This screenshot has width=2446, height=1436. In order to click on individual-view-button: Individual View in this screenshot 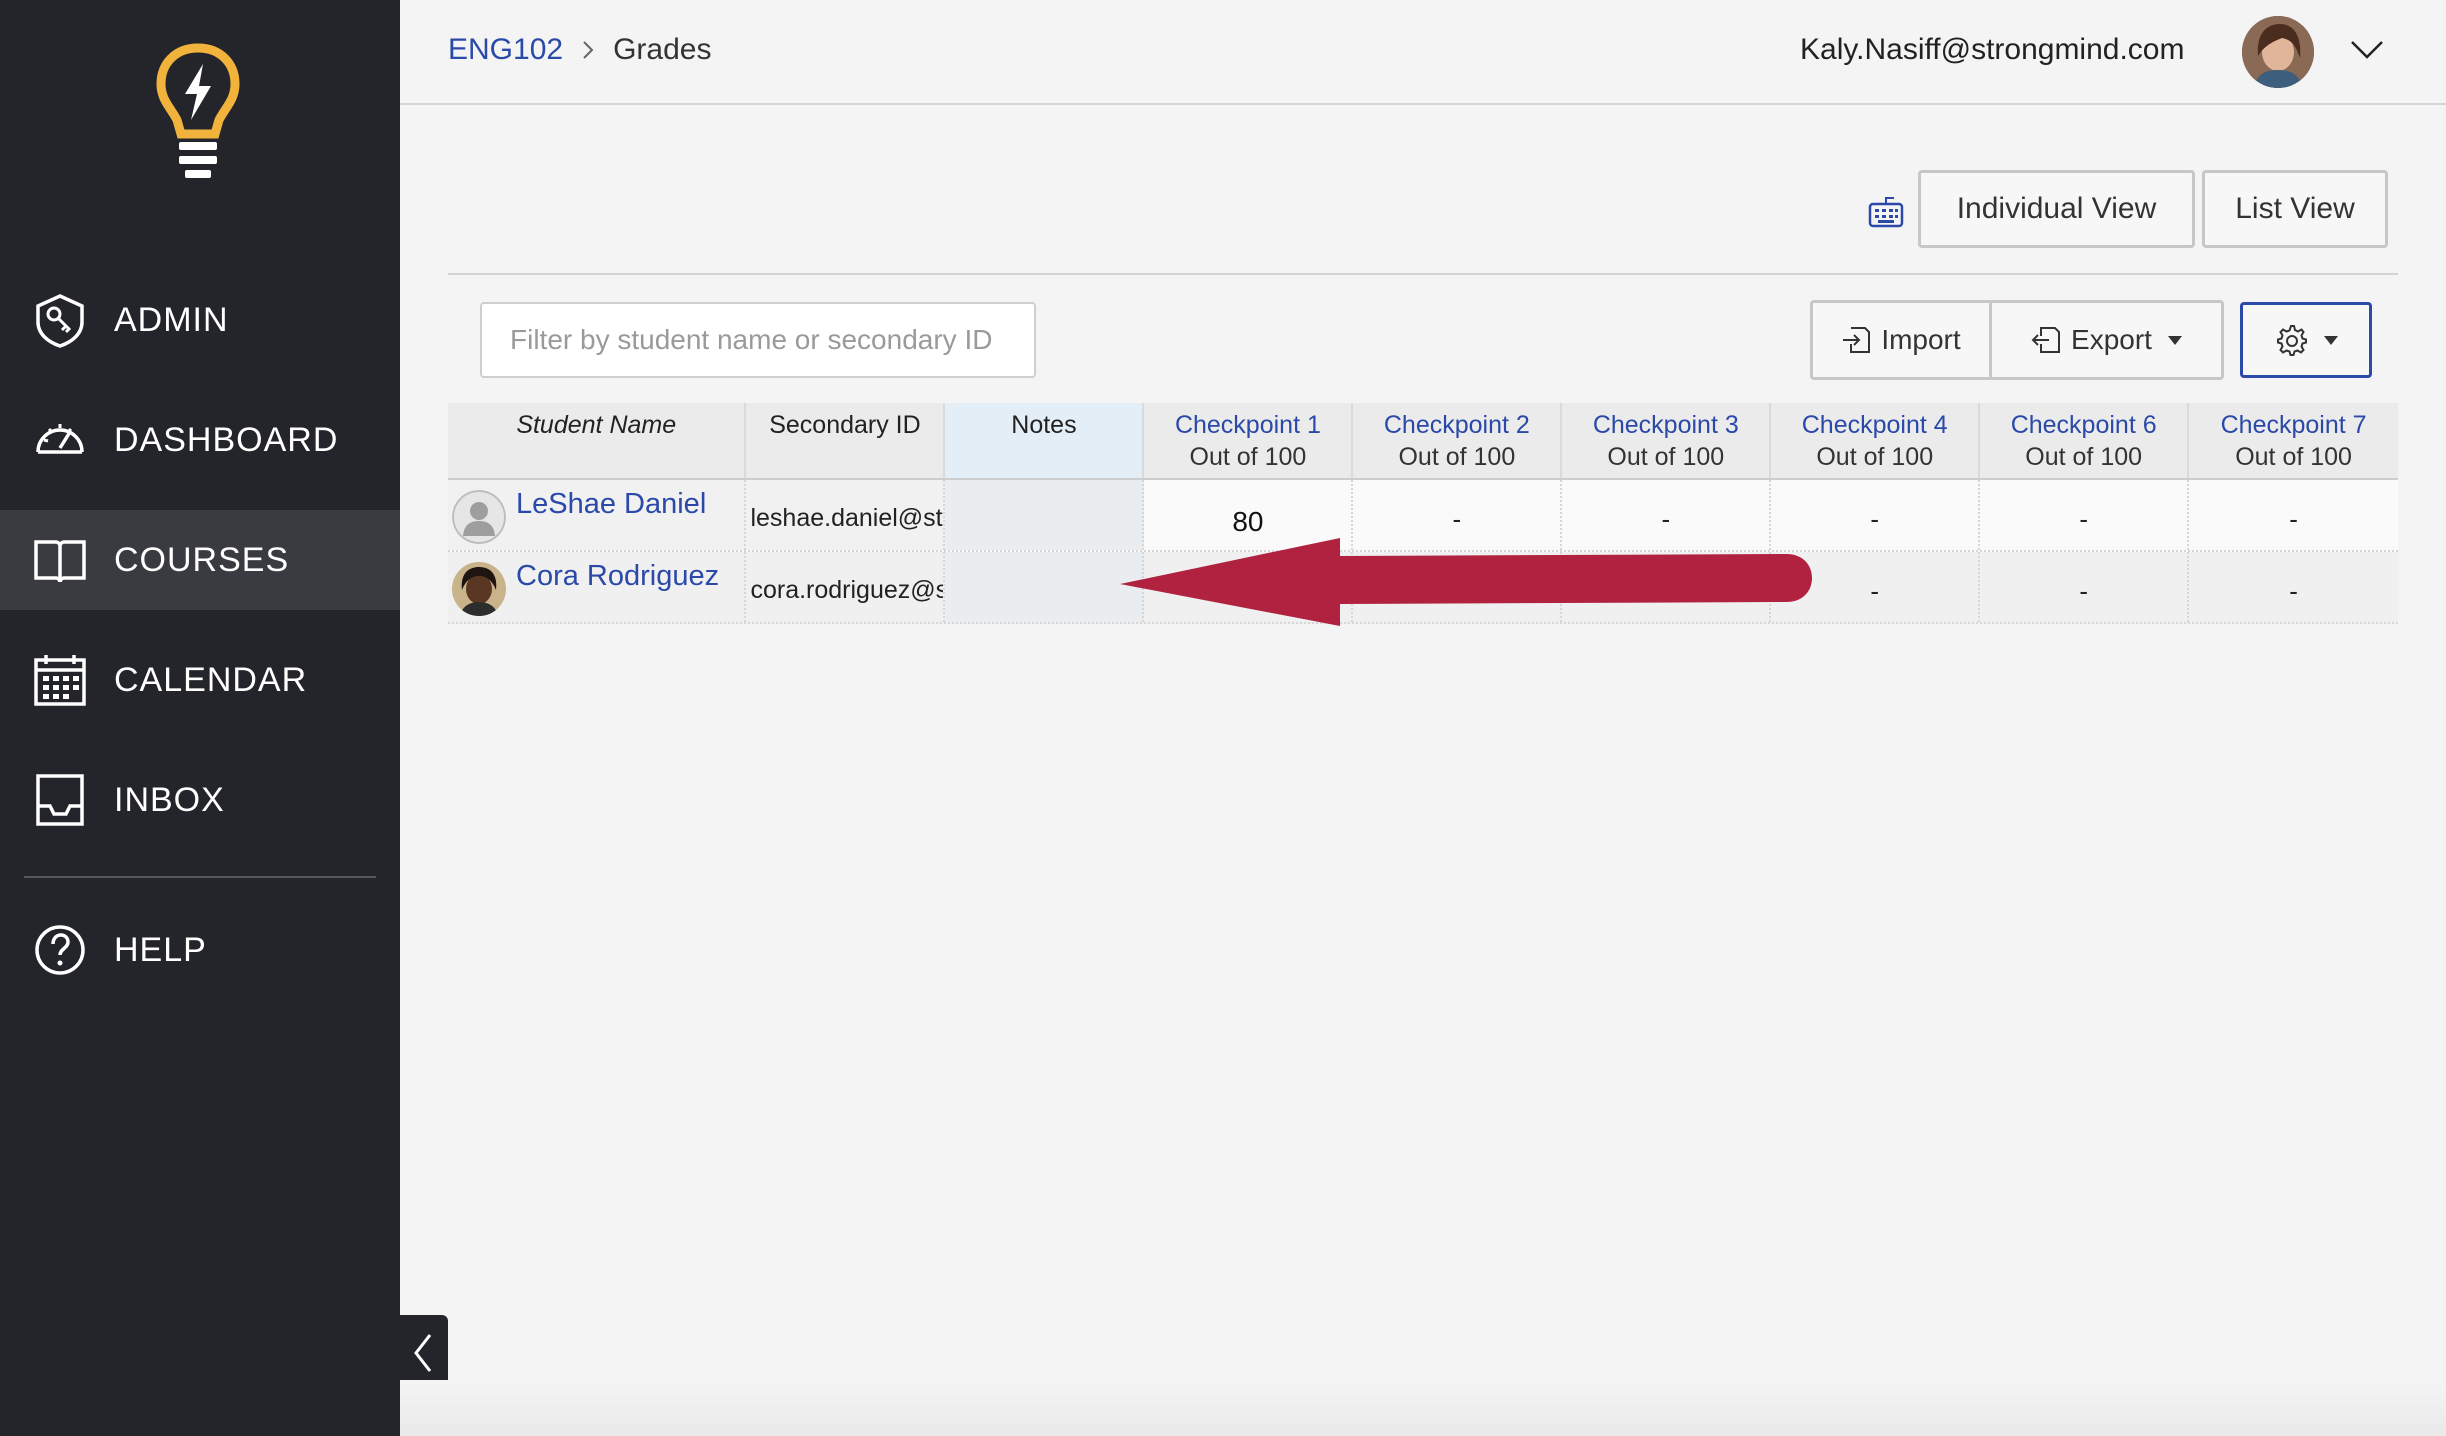, I will do `click(2056, 209)`.